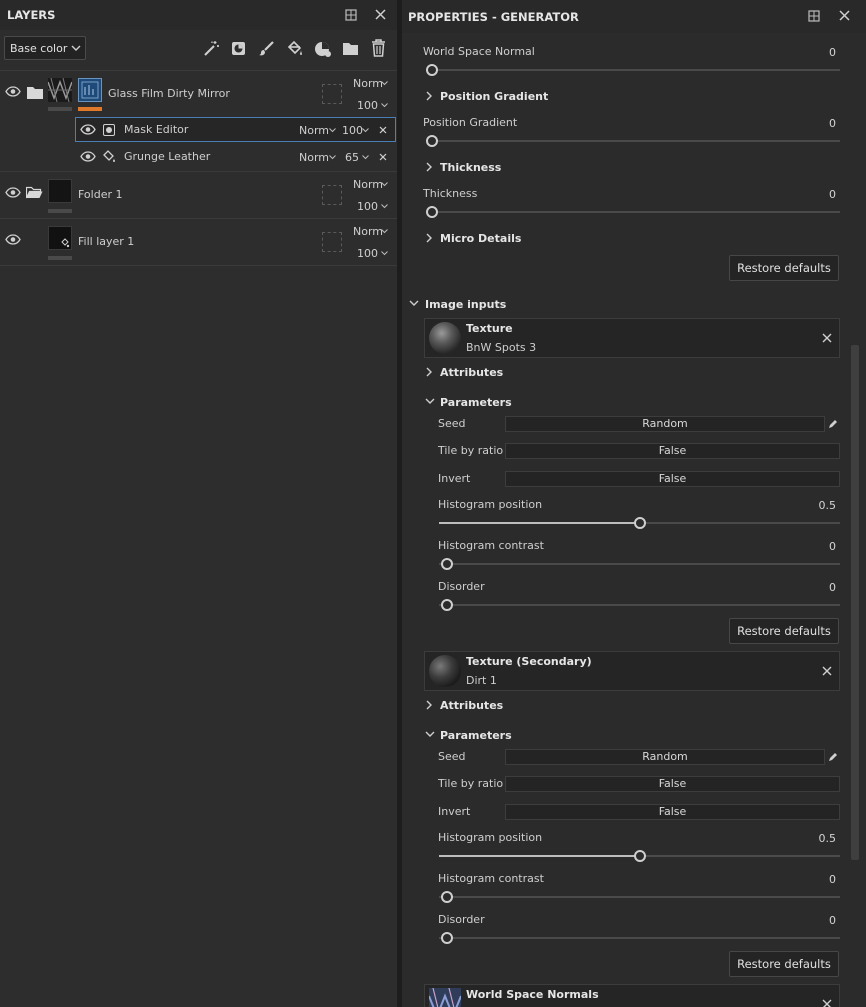 This screenshot has width=866, height=1007. Describe the element at coordinates (198, 242) in the screenshot. I see `layer-row-fill-layer-1: Fill layer 1 Norm 100` at that location.